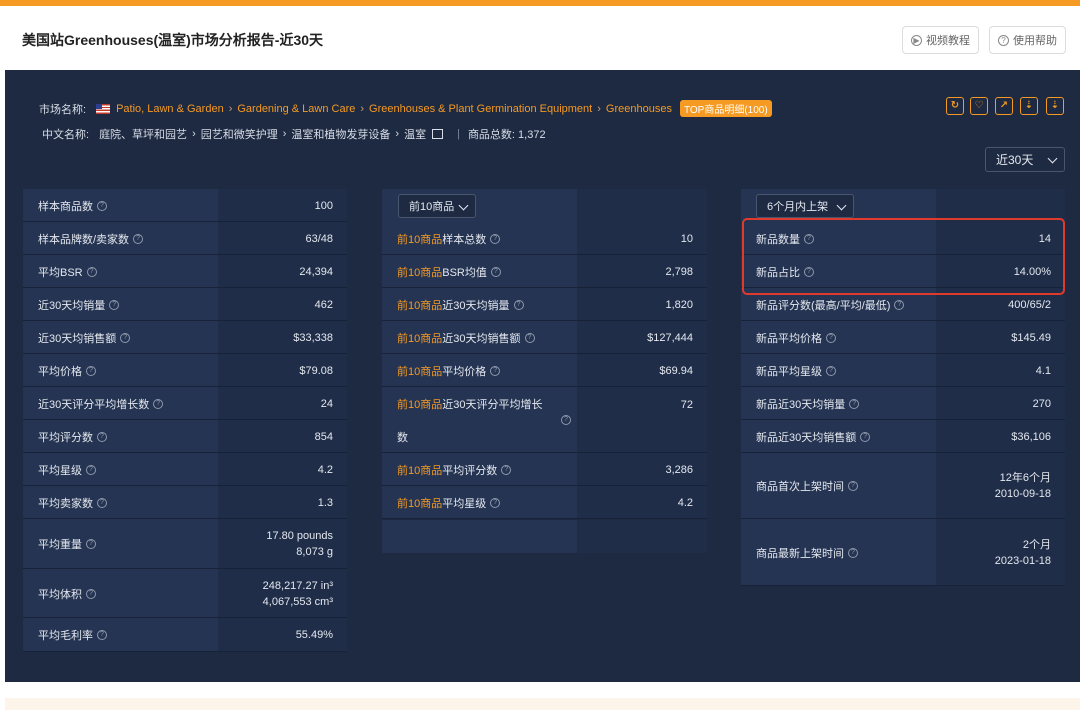  I want to click on row-value: 4.2, so click(282, 469).